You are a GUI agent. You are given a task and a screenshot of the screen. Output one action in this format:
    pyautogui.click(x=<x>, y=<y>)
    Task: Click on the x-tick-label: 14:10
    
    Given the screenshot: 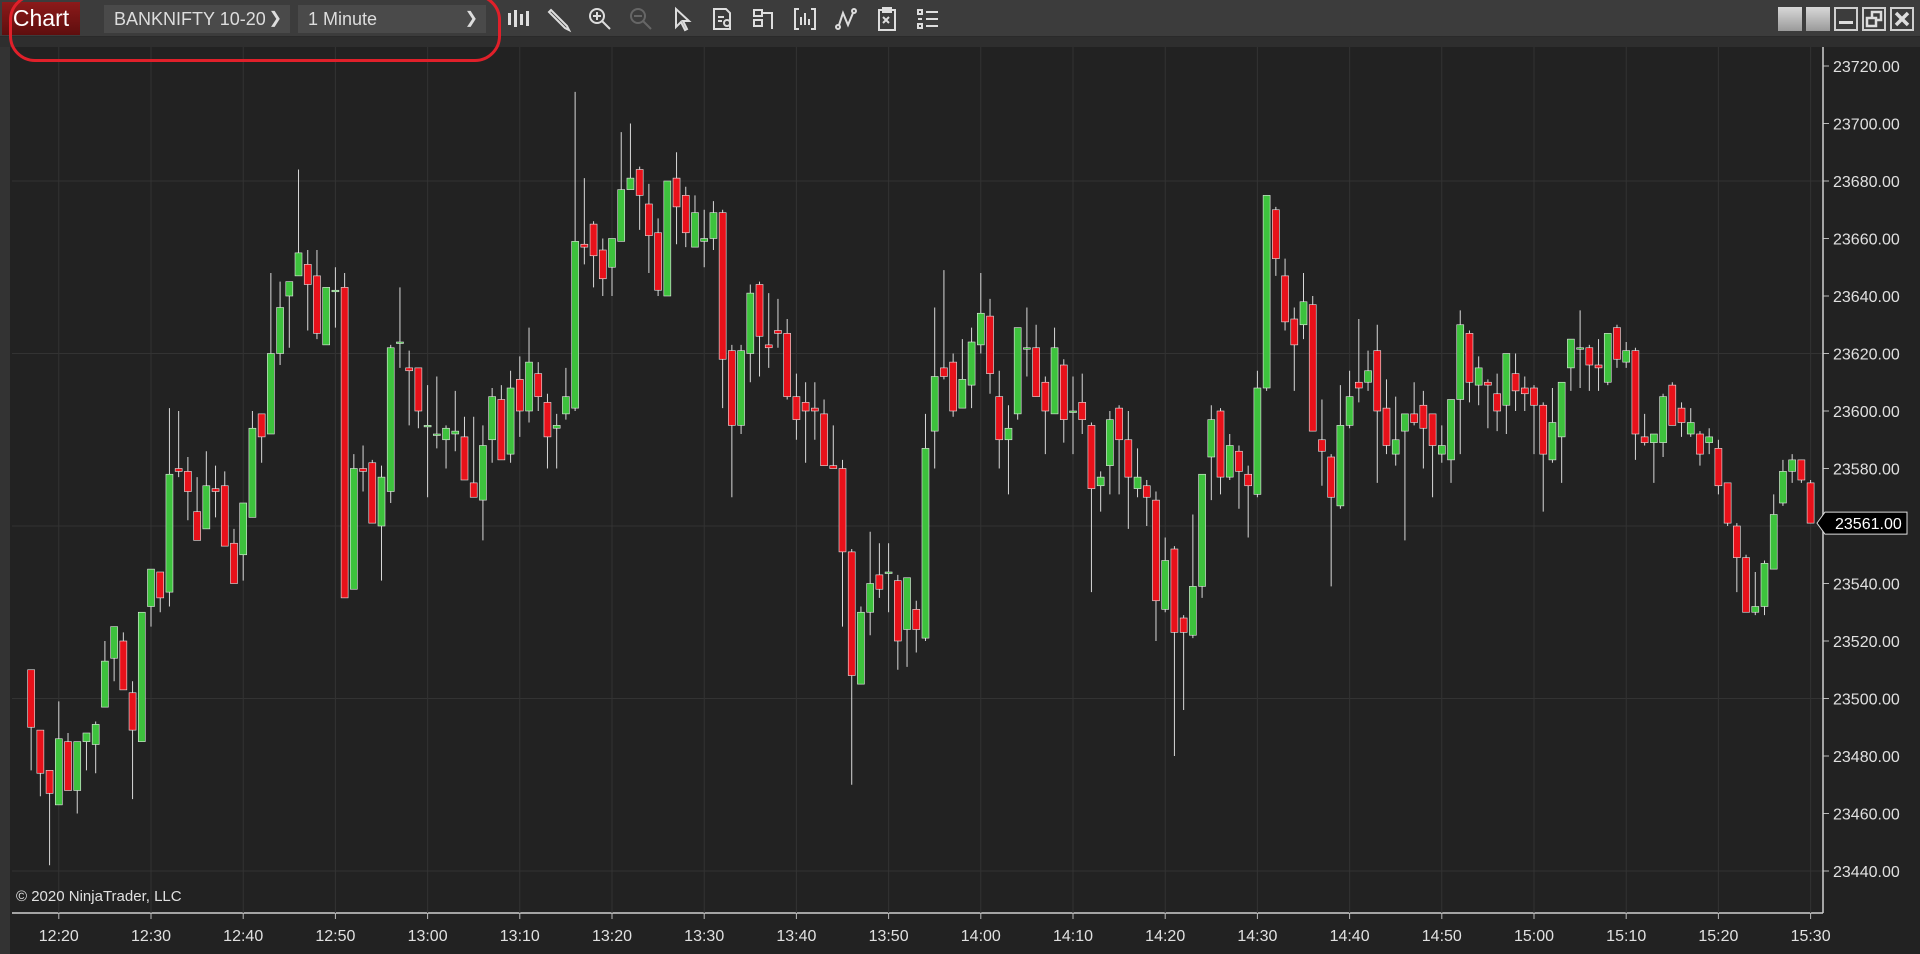 What is the action you would take?
    pyautogui.click(x=1073, y=936)
    